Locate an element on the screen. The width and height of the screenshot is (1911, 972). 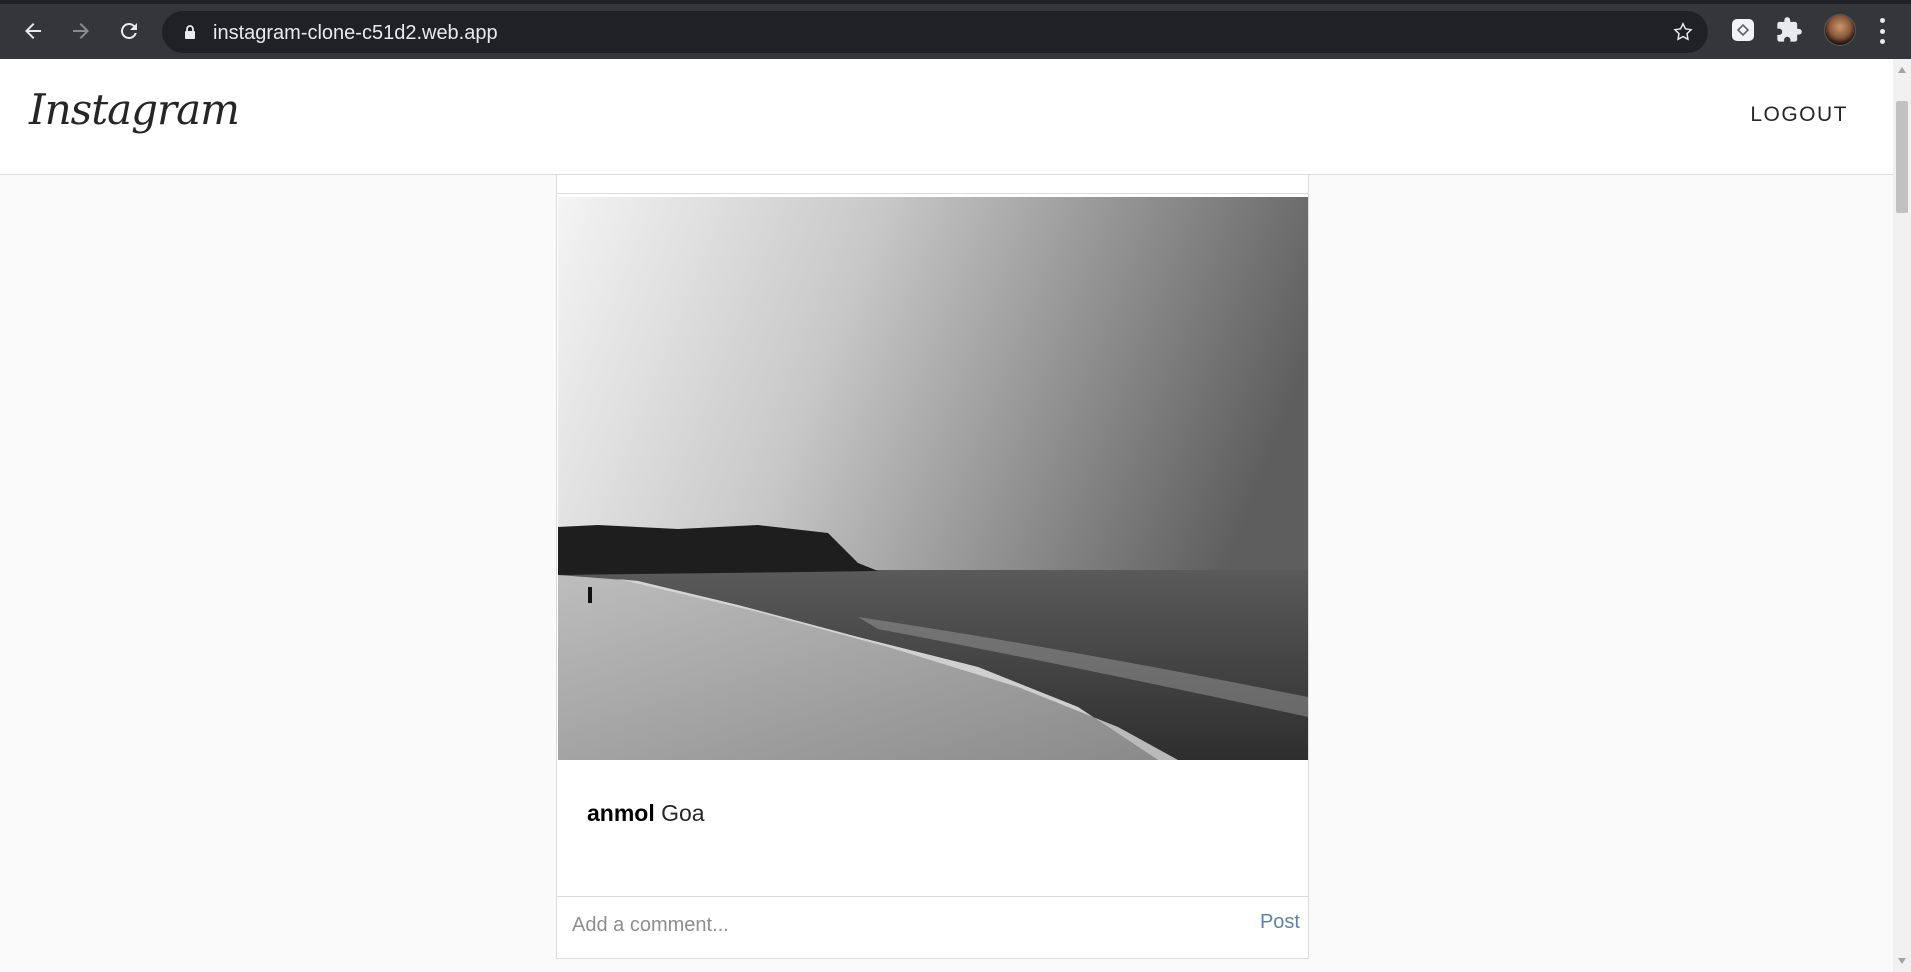
forward-arrow-icon is located at coordinates (81, 31).